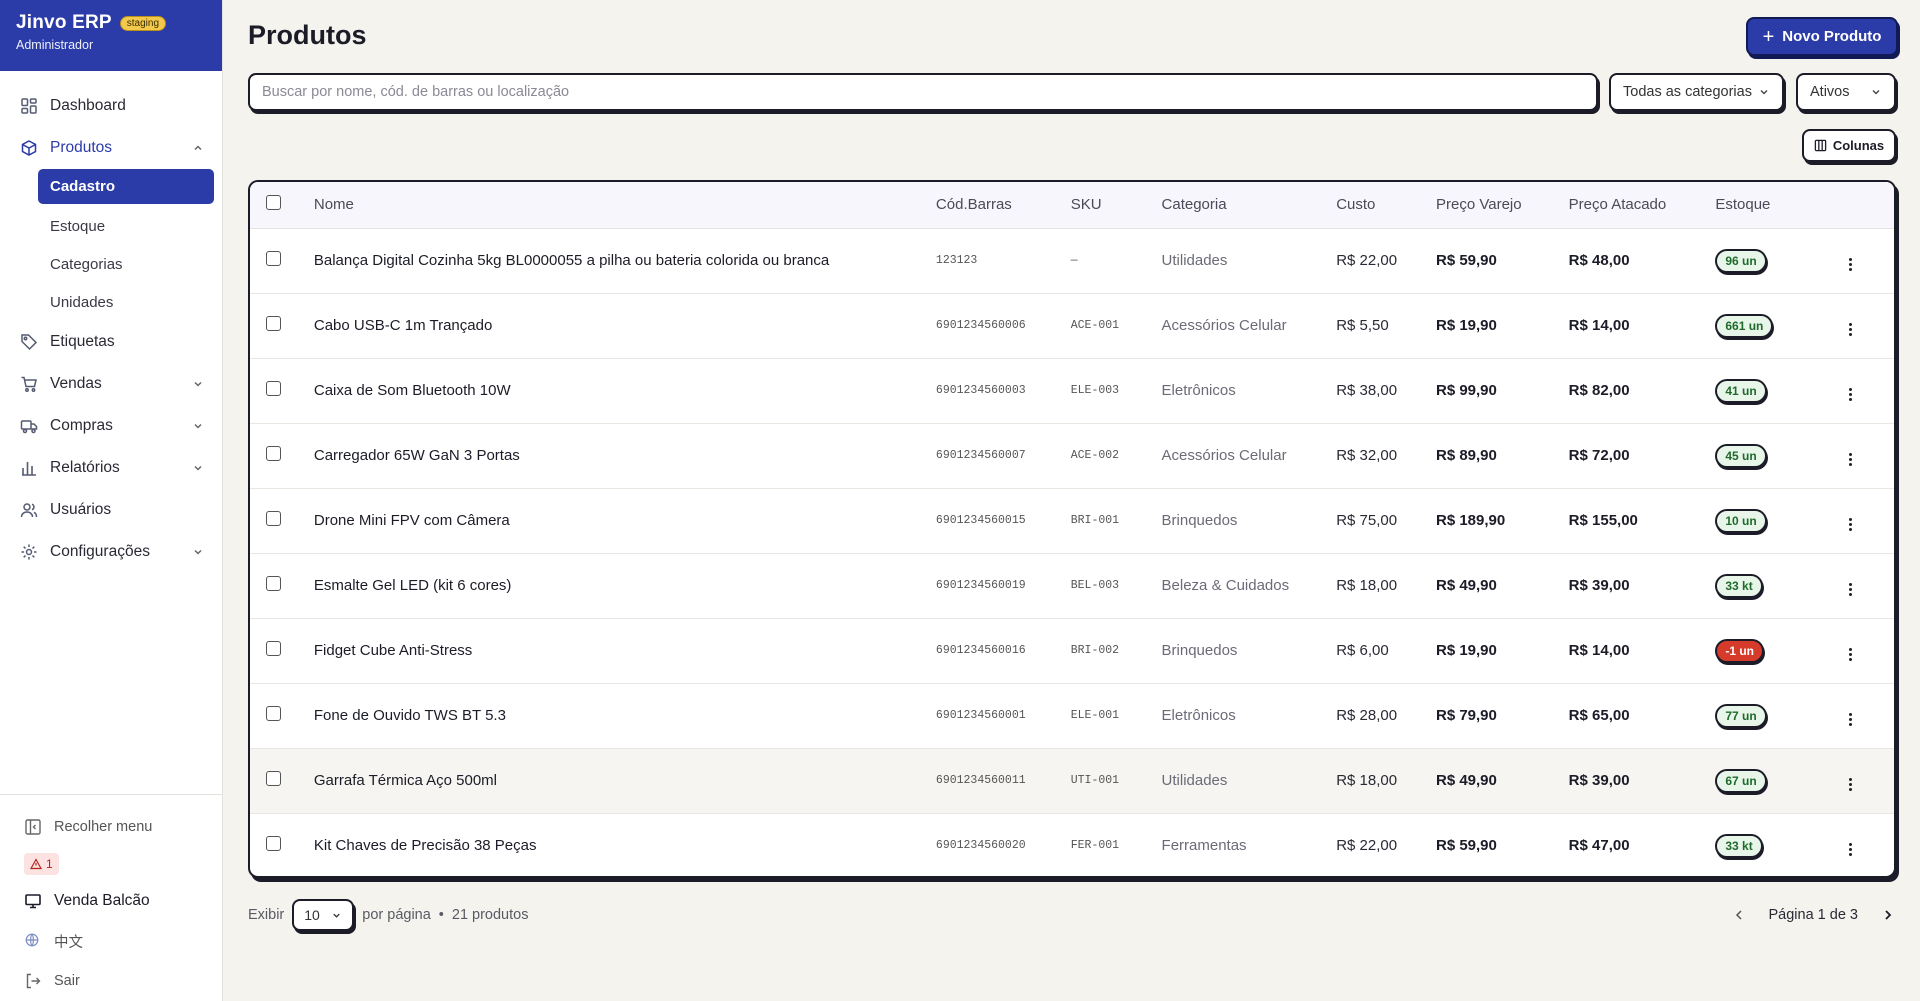 The image size is (1920, 1001). What do you see at coordinates (1003, 205) in the screenshot?
I see `header-barcode: Cód.Barras` at bounding box center [1003, 205].